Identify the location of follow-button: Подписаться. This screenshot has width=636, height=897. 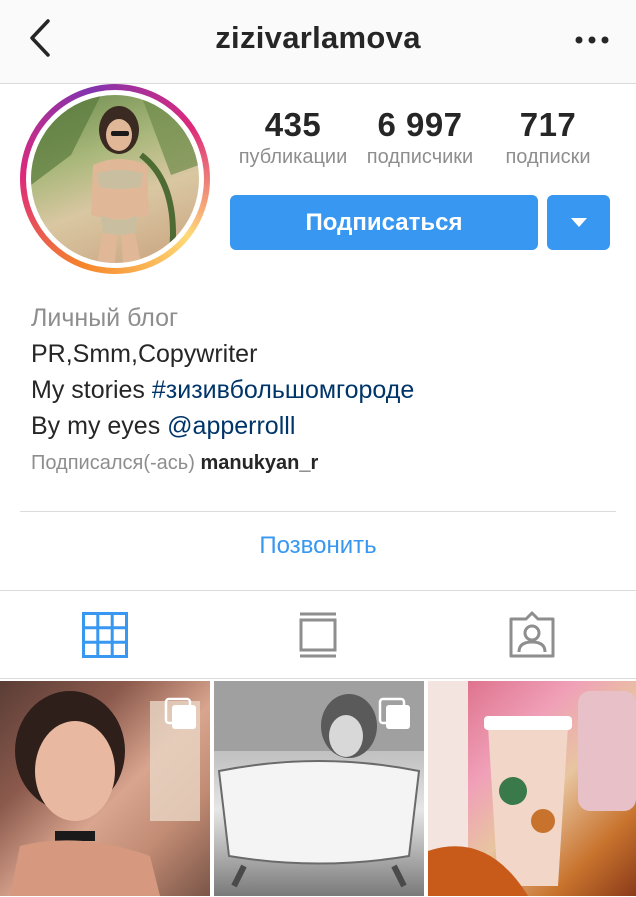
(384, 222).